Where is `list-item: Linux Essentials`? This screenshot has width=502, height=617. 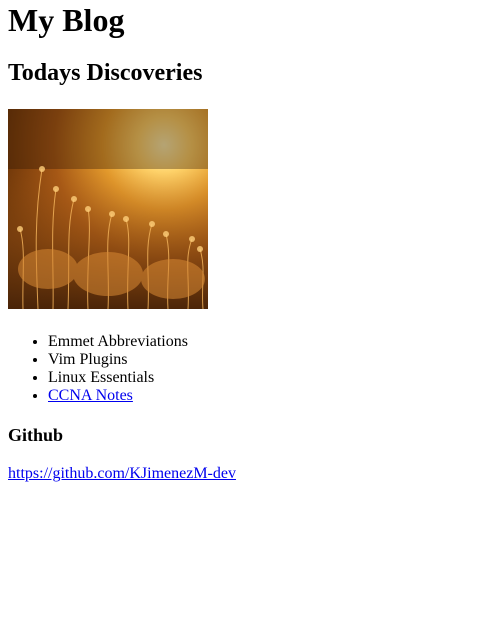
list-item: Linux Essentials is located at coordinates (271, 378).